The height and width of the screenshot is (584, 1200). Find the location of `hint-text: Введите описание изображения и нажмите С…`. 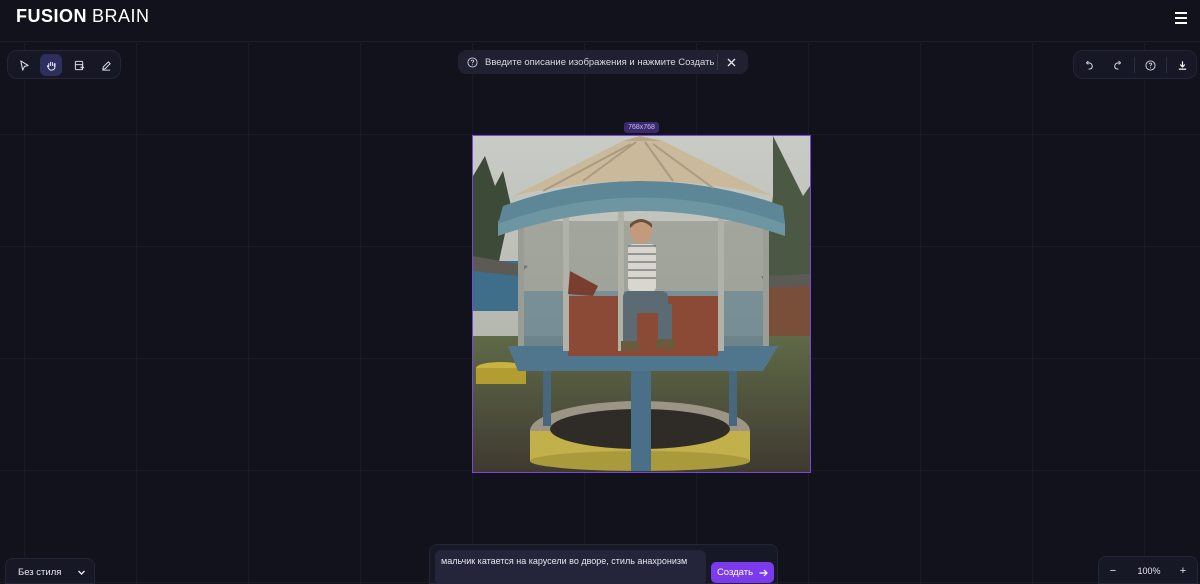

hint-text: Введите описание изображения и нажмите С… is located at coordinates (600, 62).